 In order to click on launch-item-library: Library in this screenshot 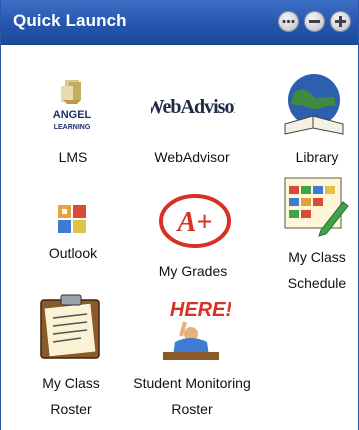, I will do `click(317, 157)`.